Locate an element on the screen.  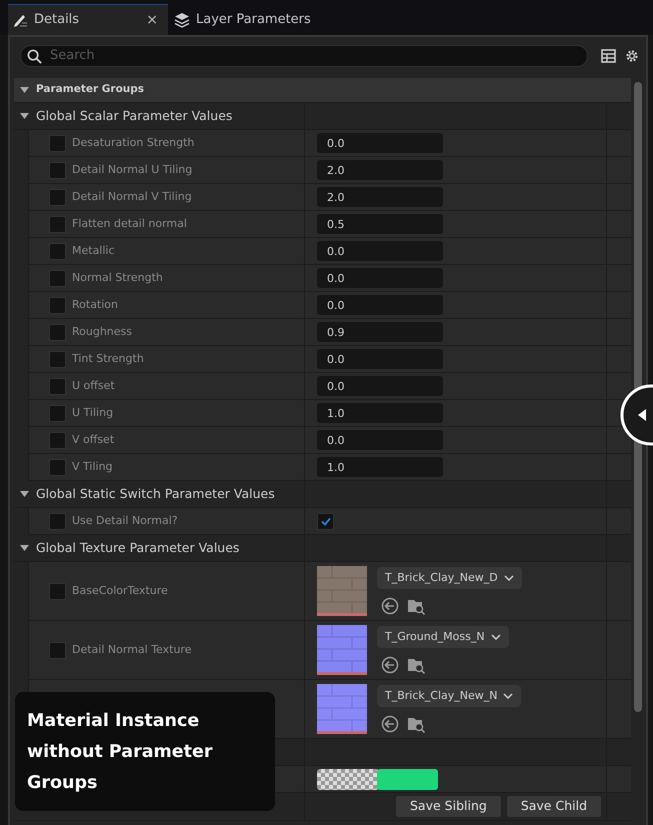
table-icon is located at coordinates (608, 56).